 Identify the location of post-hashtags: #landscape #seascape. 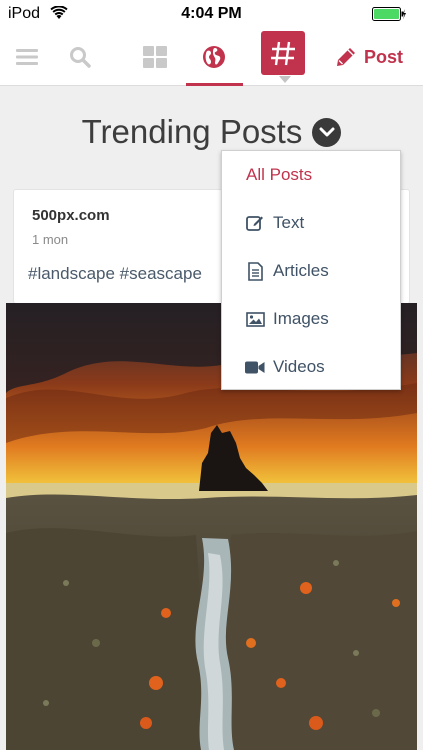
(115, 274).